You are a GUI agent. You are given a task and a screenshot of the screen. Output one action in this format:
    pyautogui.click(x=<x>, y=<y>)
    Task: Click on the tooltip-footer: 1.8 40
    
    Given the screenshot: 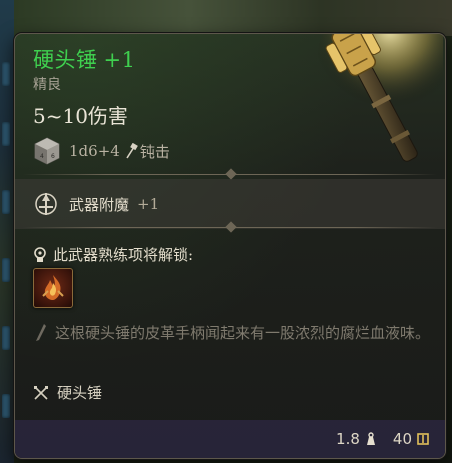 What is the action you would take?
    pyautogui.click(x=230, y=439)
    